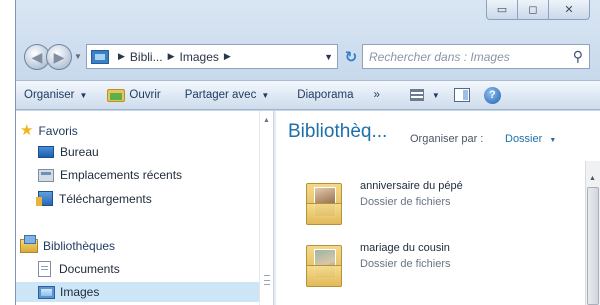 This screenshot has width=600, height=305. Describe the element at coordinates (593, 246) in the screenshot. I see `scrollbar-thumb` at that location.